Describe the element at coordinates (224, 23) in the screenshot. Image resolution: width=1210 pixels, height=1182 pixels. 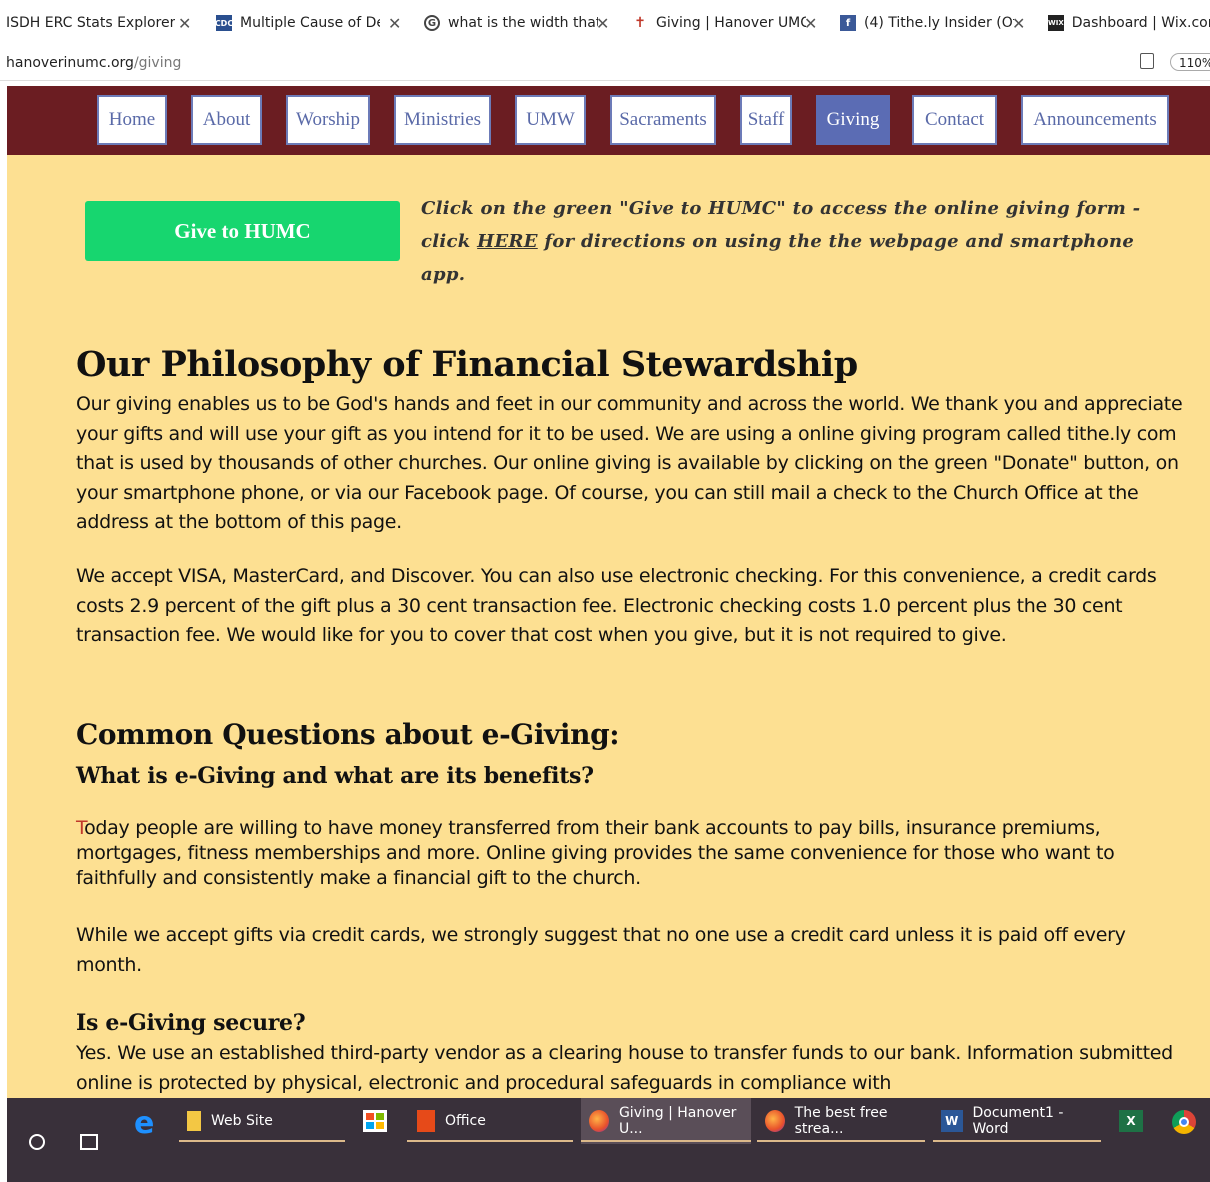
I see `cdc-icon: CDC` at that location.